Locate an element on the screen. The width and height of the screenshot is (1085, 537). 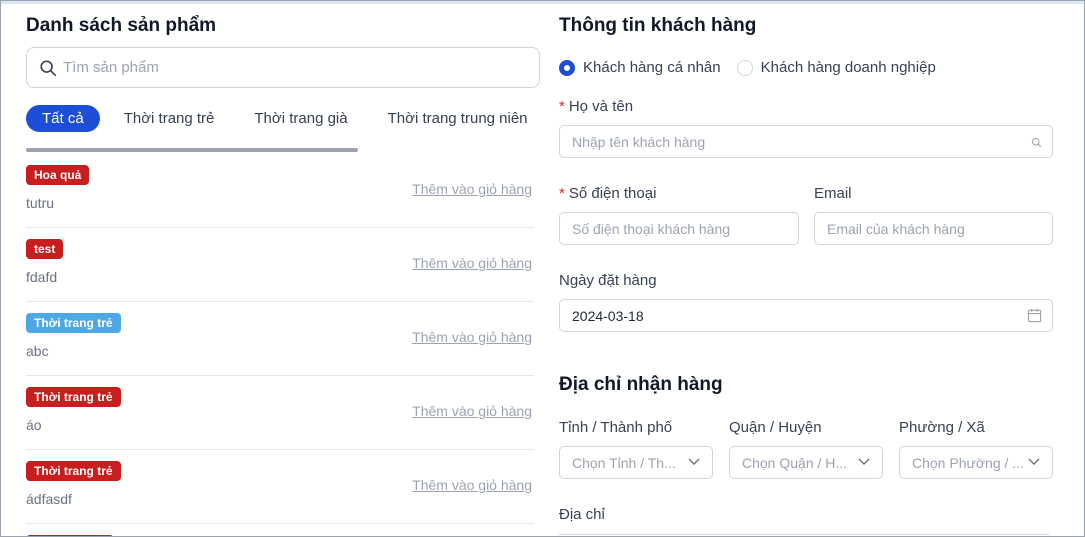
order-date-value: 2024-03-18 is located at coordinates (608, 315).